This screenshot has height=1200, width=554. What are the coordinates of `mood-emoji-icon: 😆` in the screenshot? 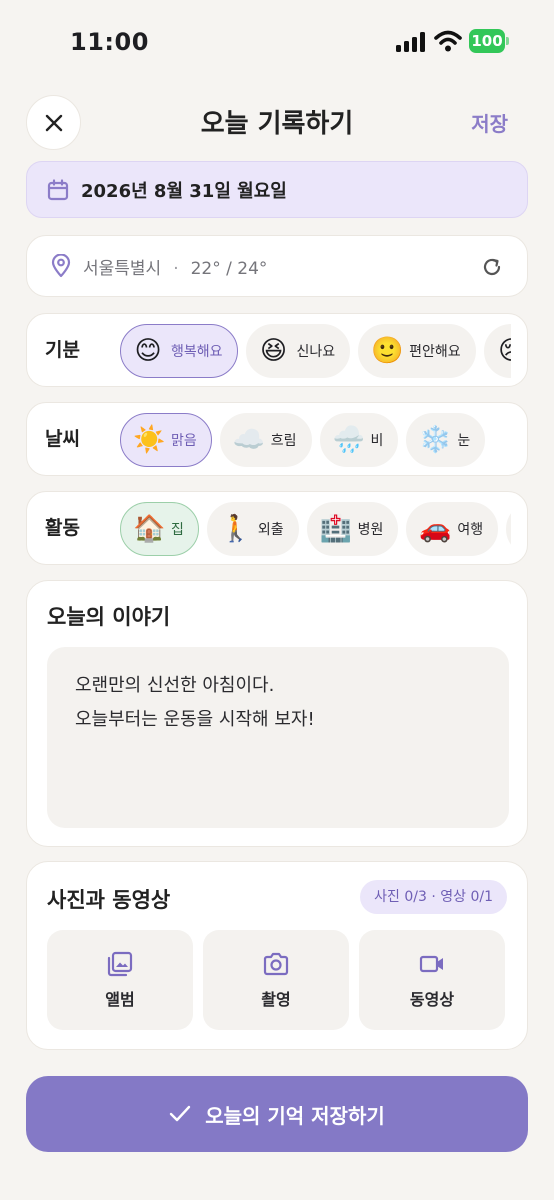 It's located at (273, 351).